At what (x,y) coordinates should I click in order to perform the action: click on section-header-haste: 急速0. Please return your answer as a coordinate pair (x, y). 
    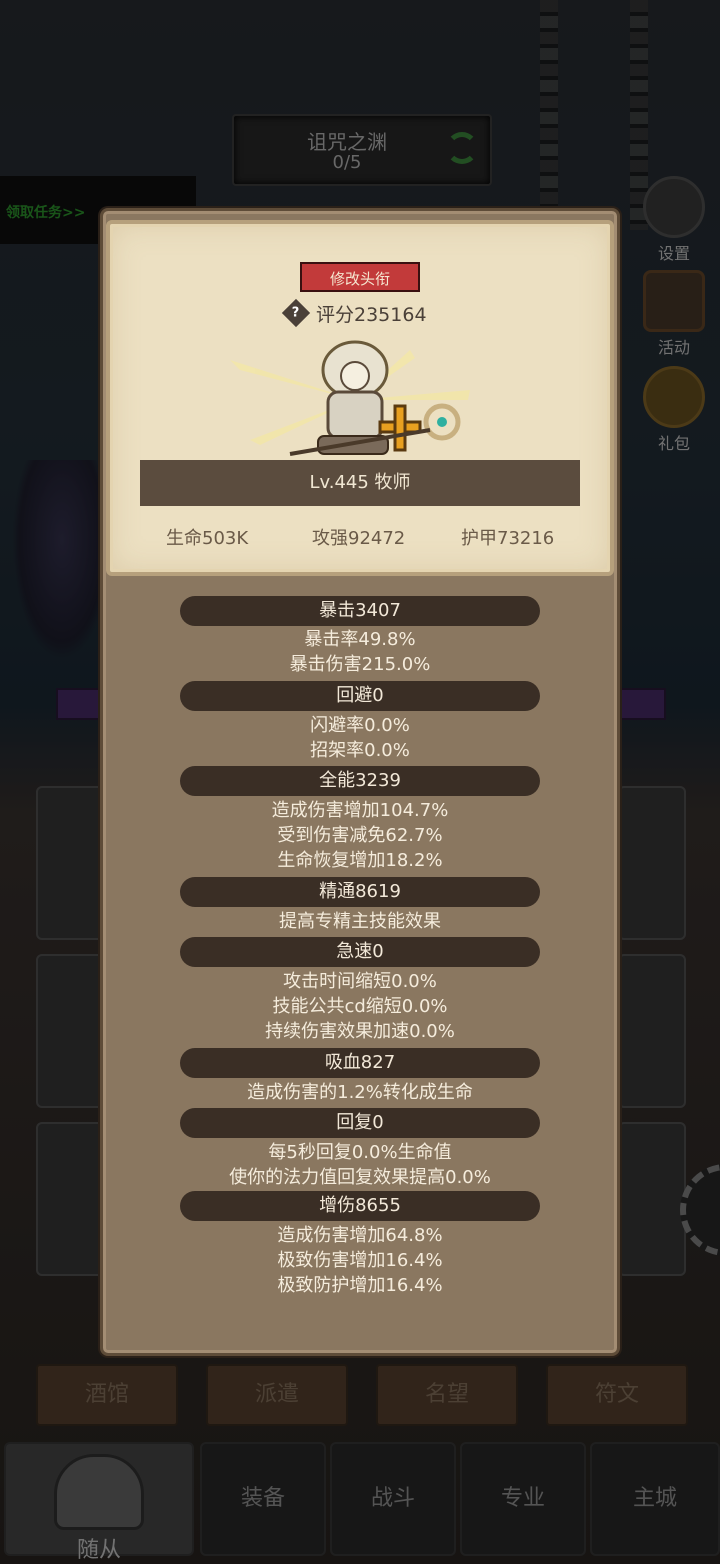
    Looking at the image, I should click on (360, 952).